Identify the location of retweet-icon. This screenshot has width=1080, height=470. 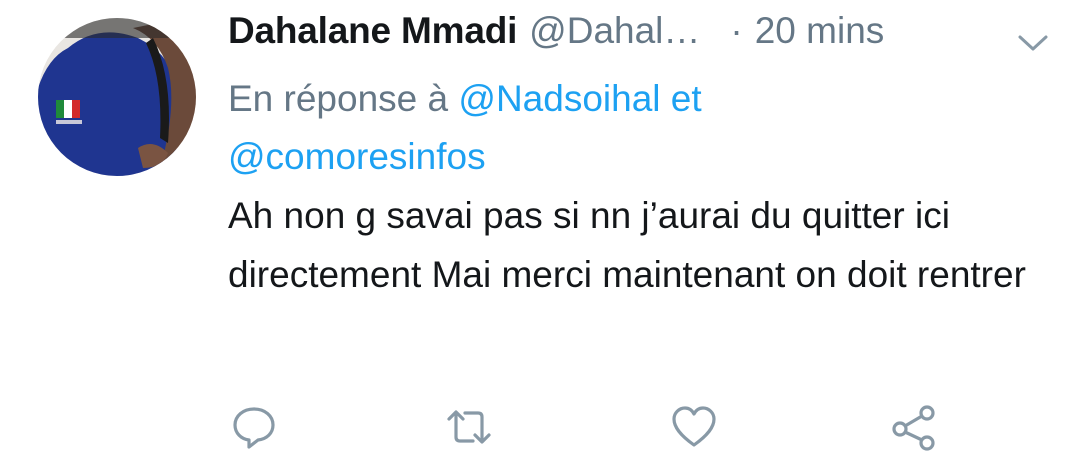
(469, 427).